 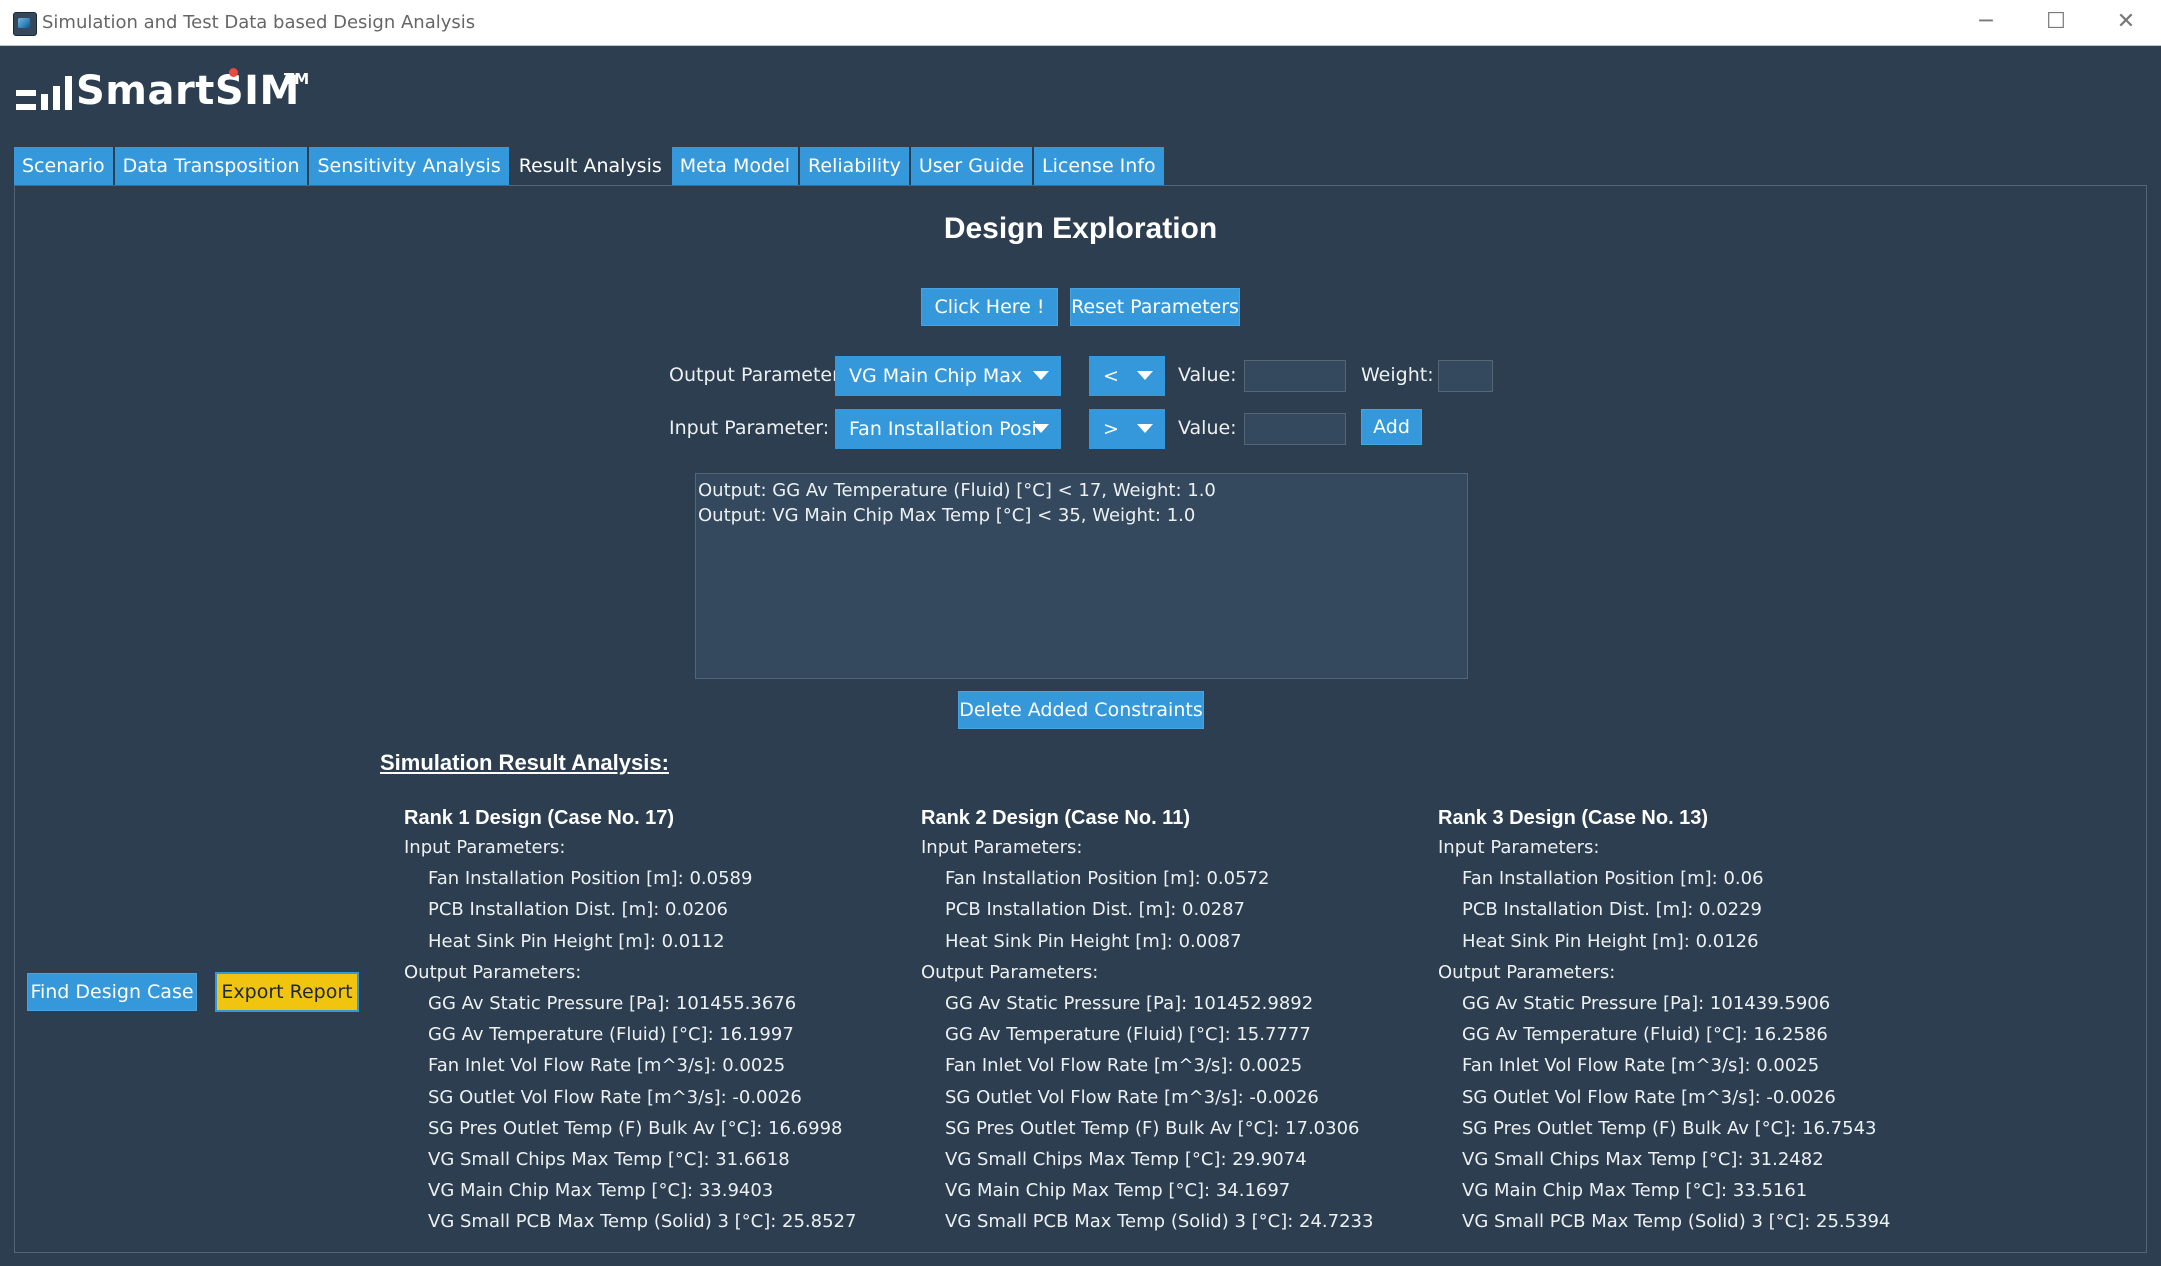 I want to click on logo-trademark: TM, so click(x=297, y=79).